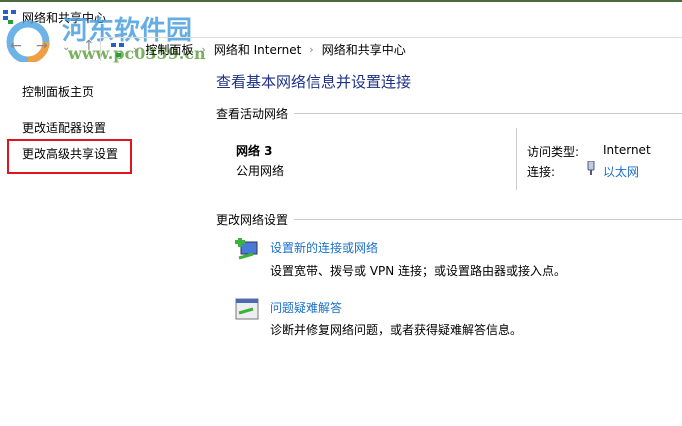  What do you see at coordinates (257, 49) in the screenshot?
I see `breadcrumb-item: 网络和 Internet` at bounding box center [257, 49].